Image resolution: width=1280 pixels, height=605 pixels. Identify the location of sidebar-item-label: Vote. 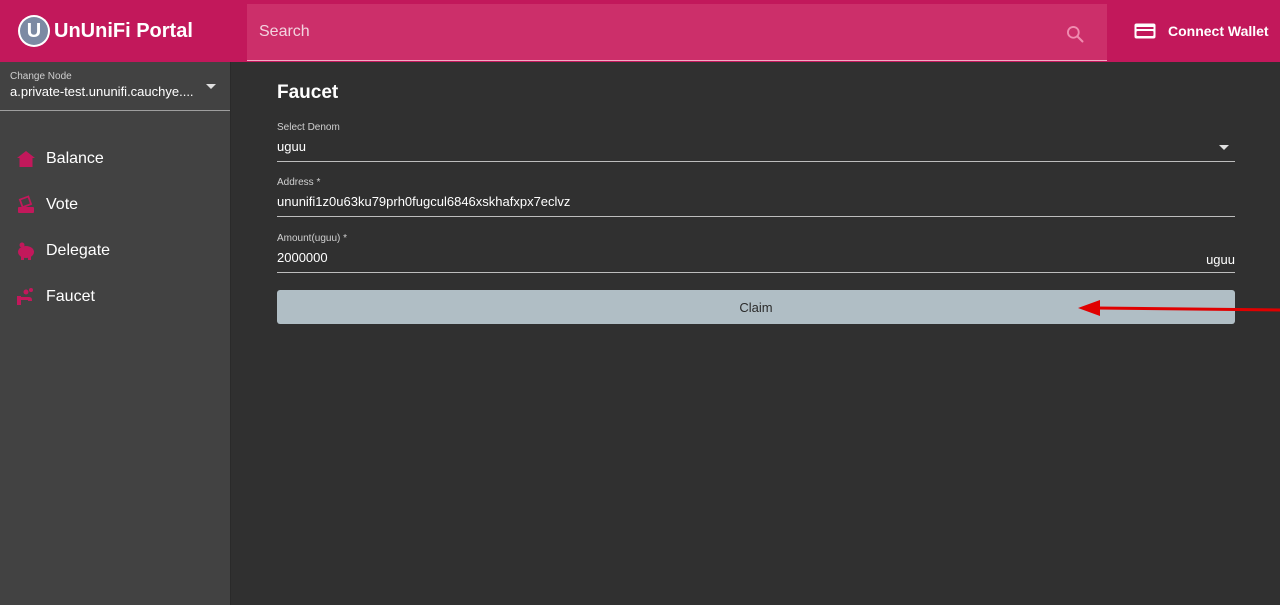
(62, 204).